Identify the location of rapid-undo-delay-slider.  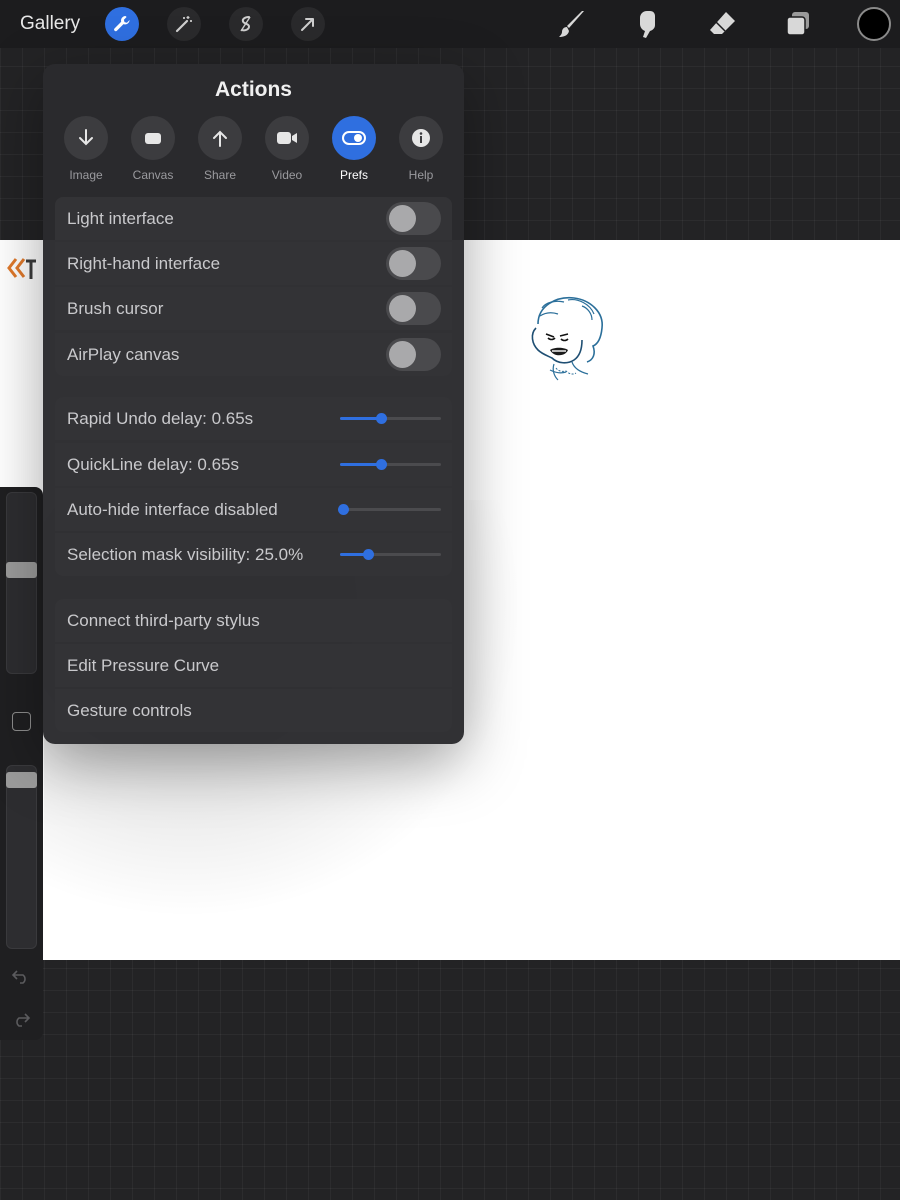
(390, 418).